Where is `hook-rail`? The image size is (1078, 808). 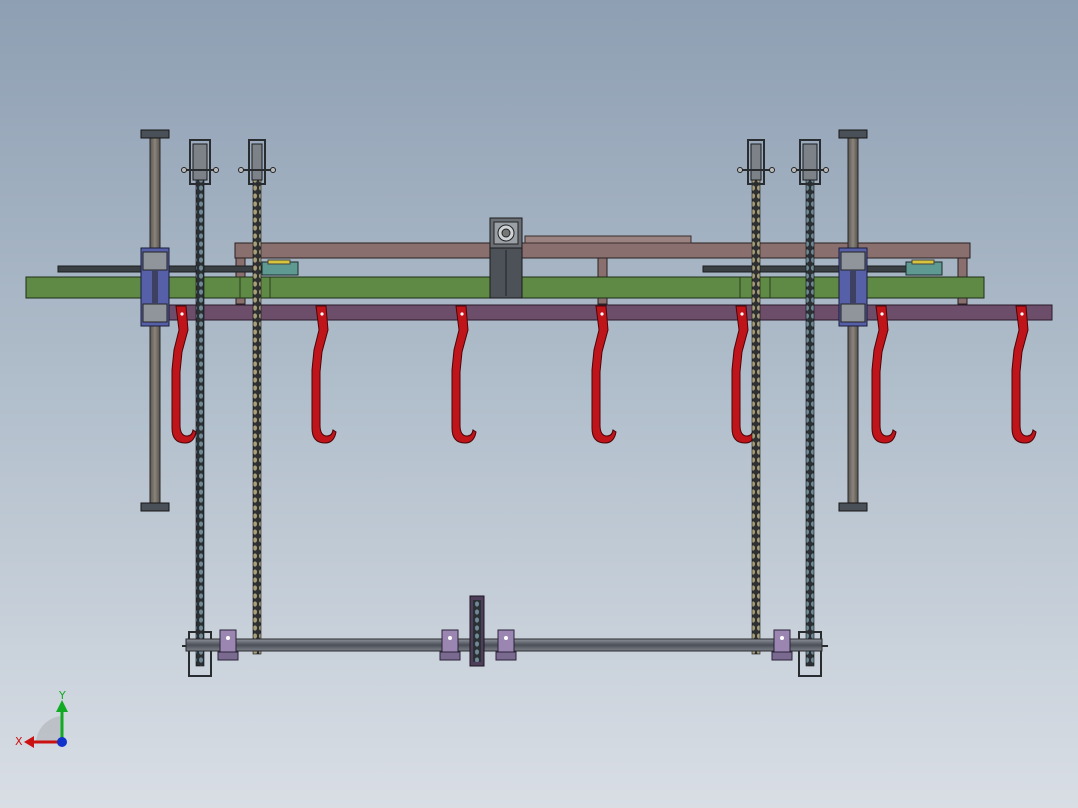 hook-rail is located at coordinates (610, 312).